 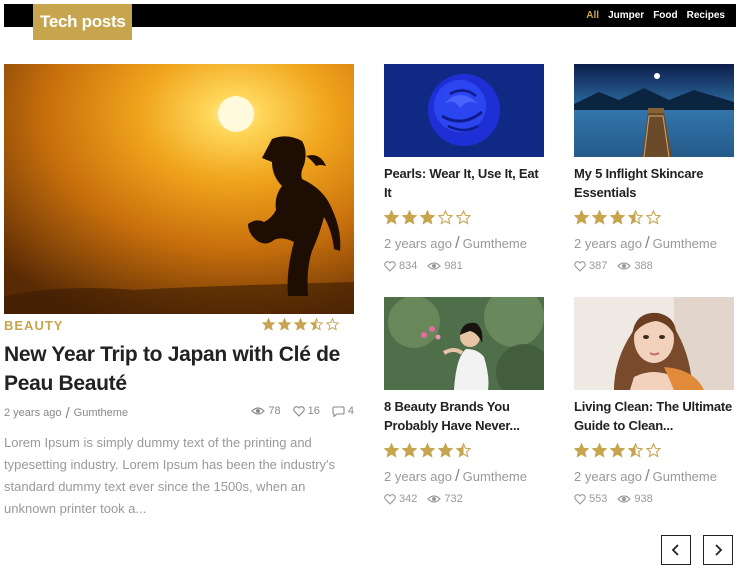 I want to click on filter-all: All, so click(x=592, y=15).